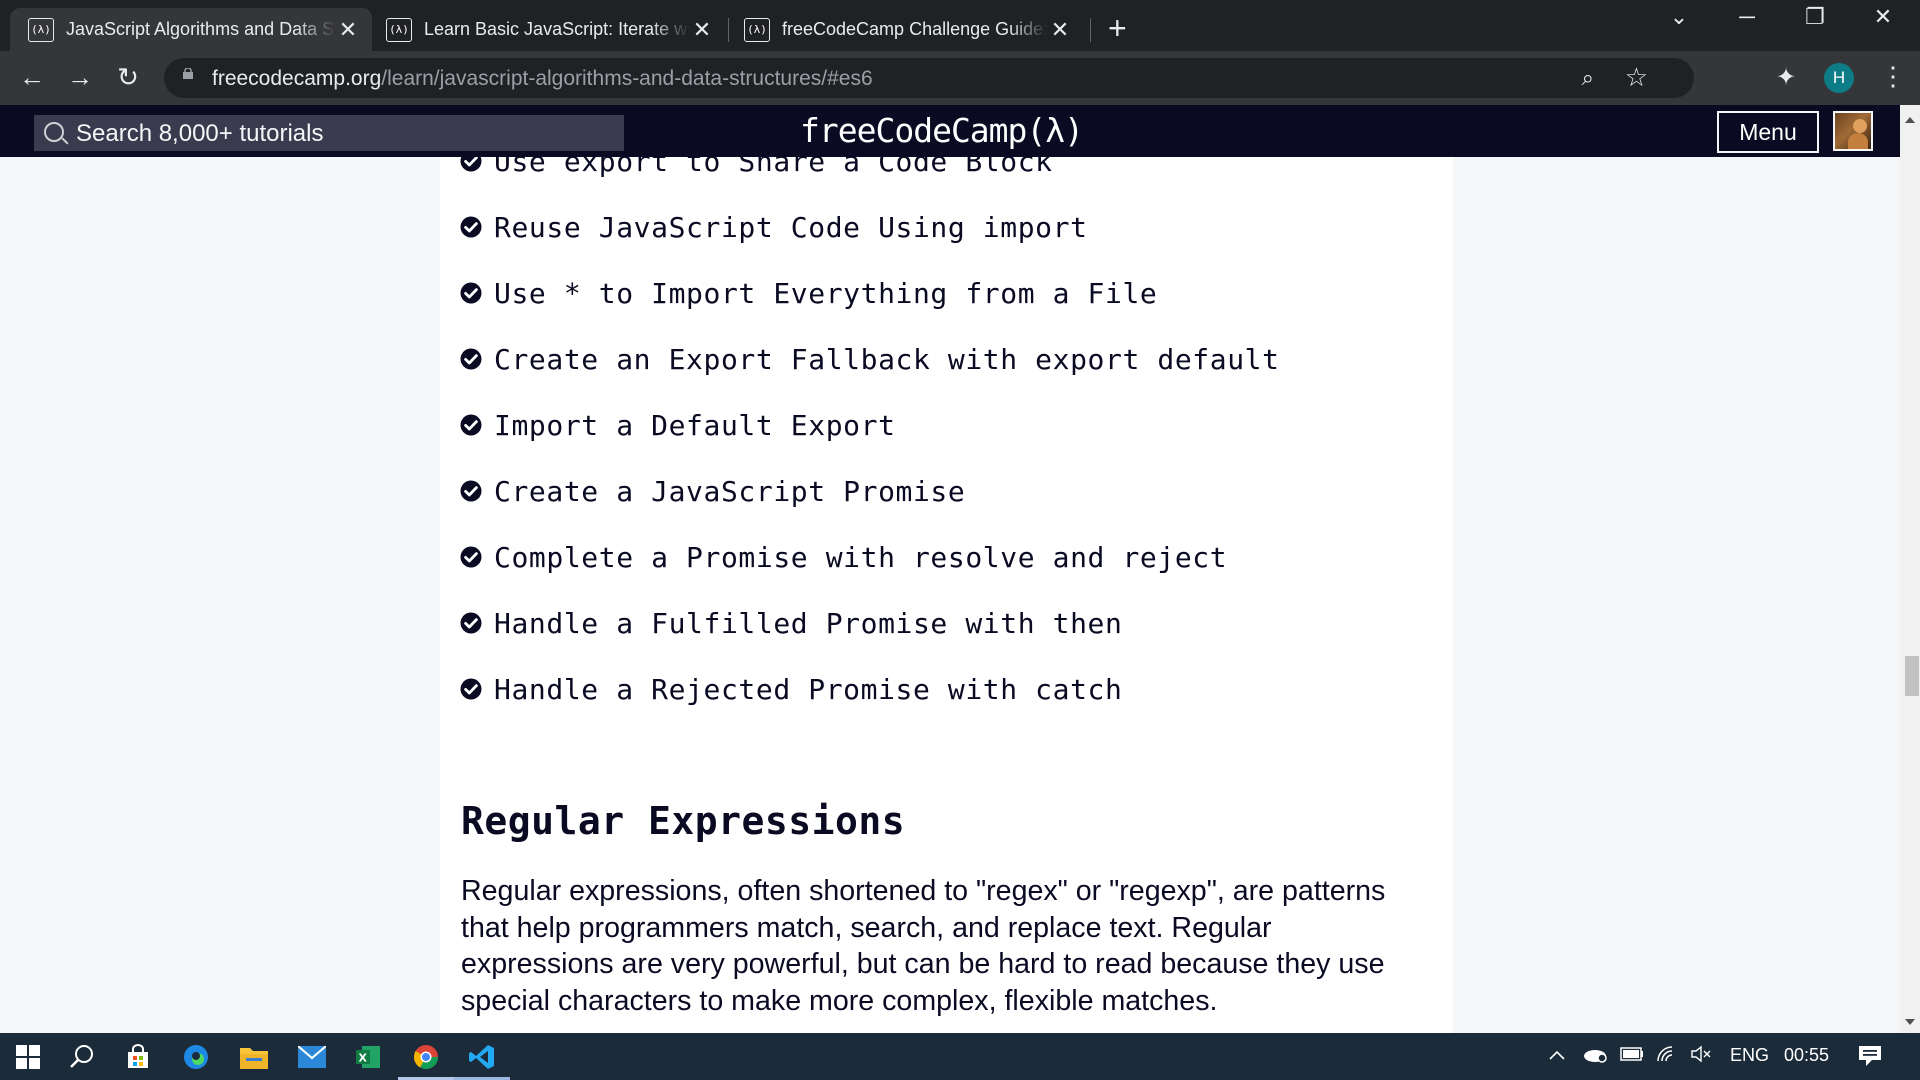 The height and width of the screenshot is (1080, 1920). What do you see at coordinates (808, 689) in the screenshot?
I see `challenge-title: Handle a Rejected Promise with catch` at bounding box center [808, 689].